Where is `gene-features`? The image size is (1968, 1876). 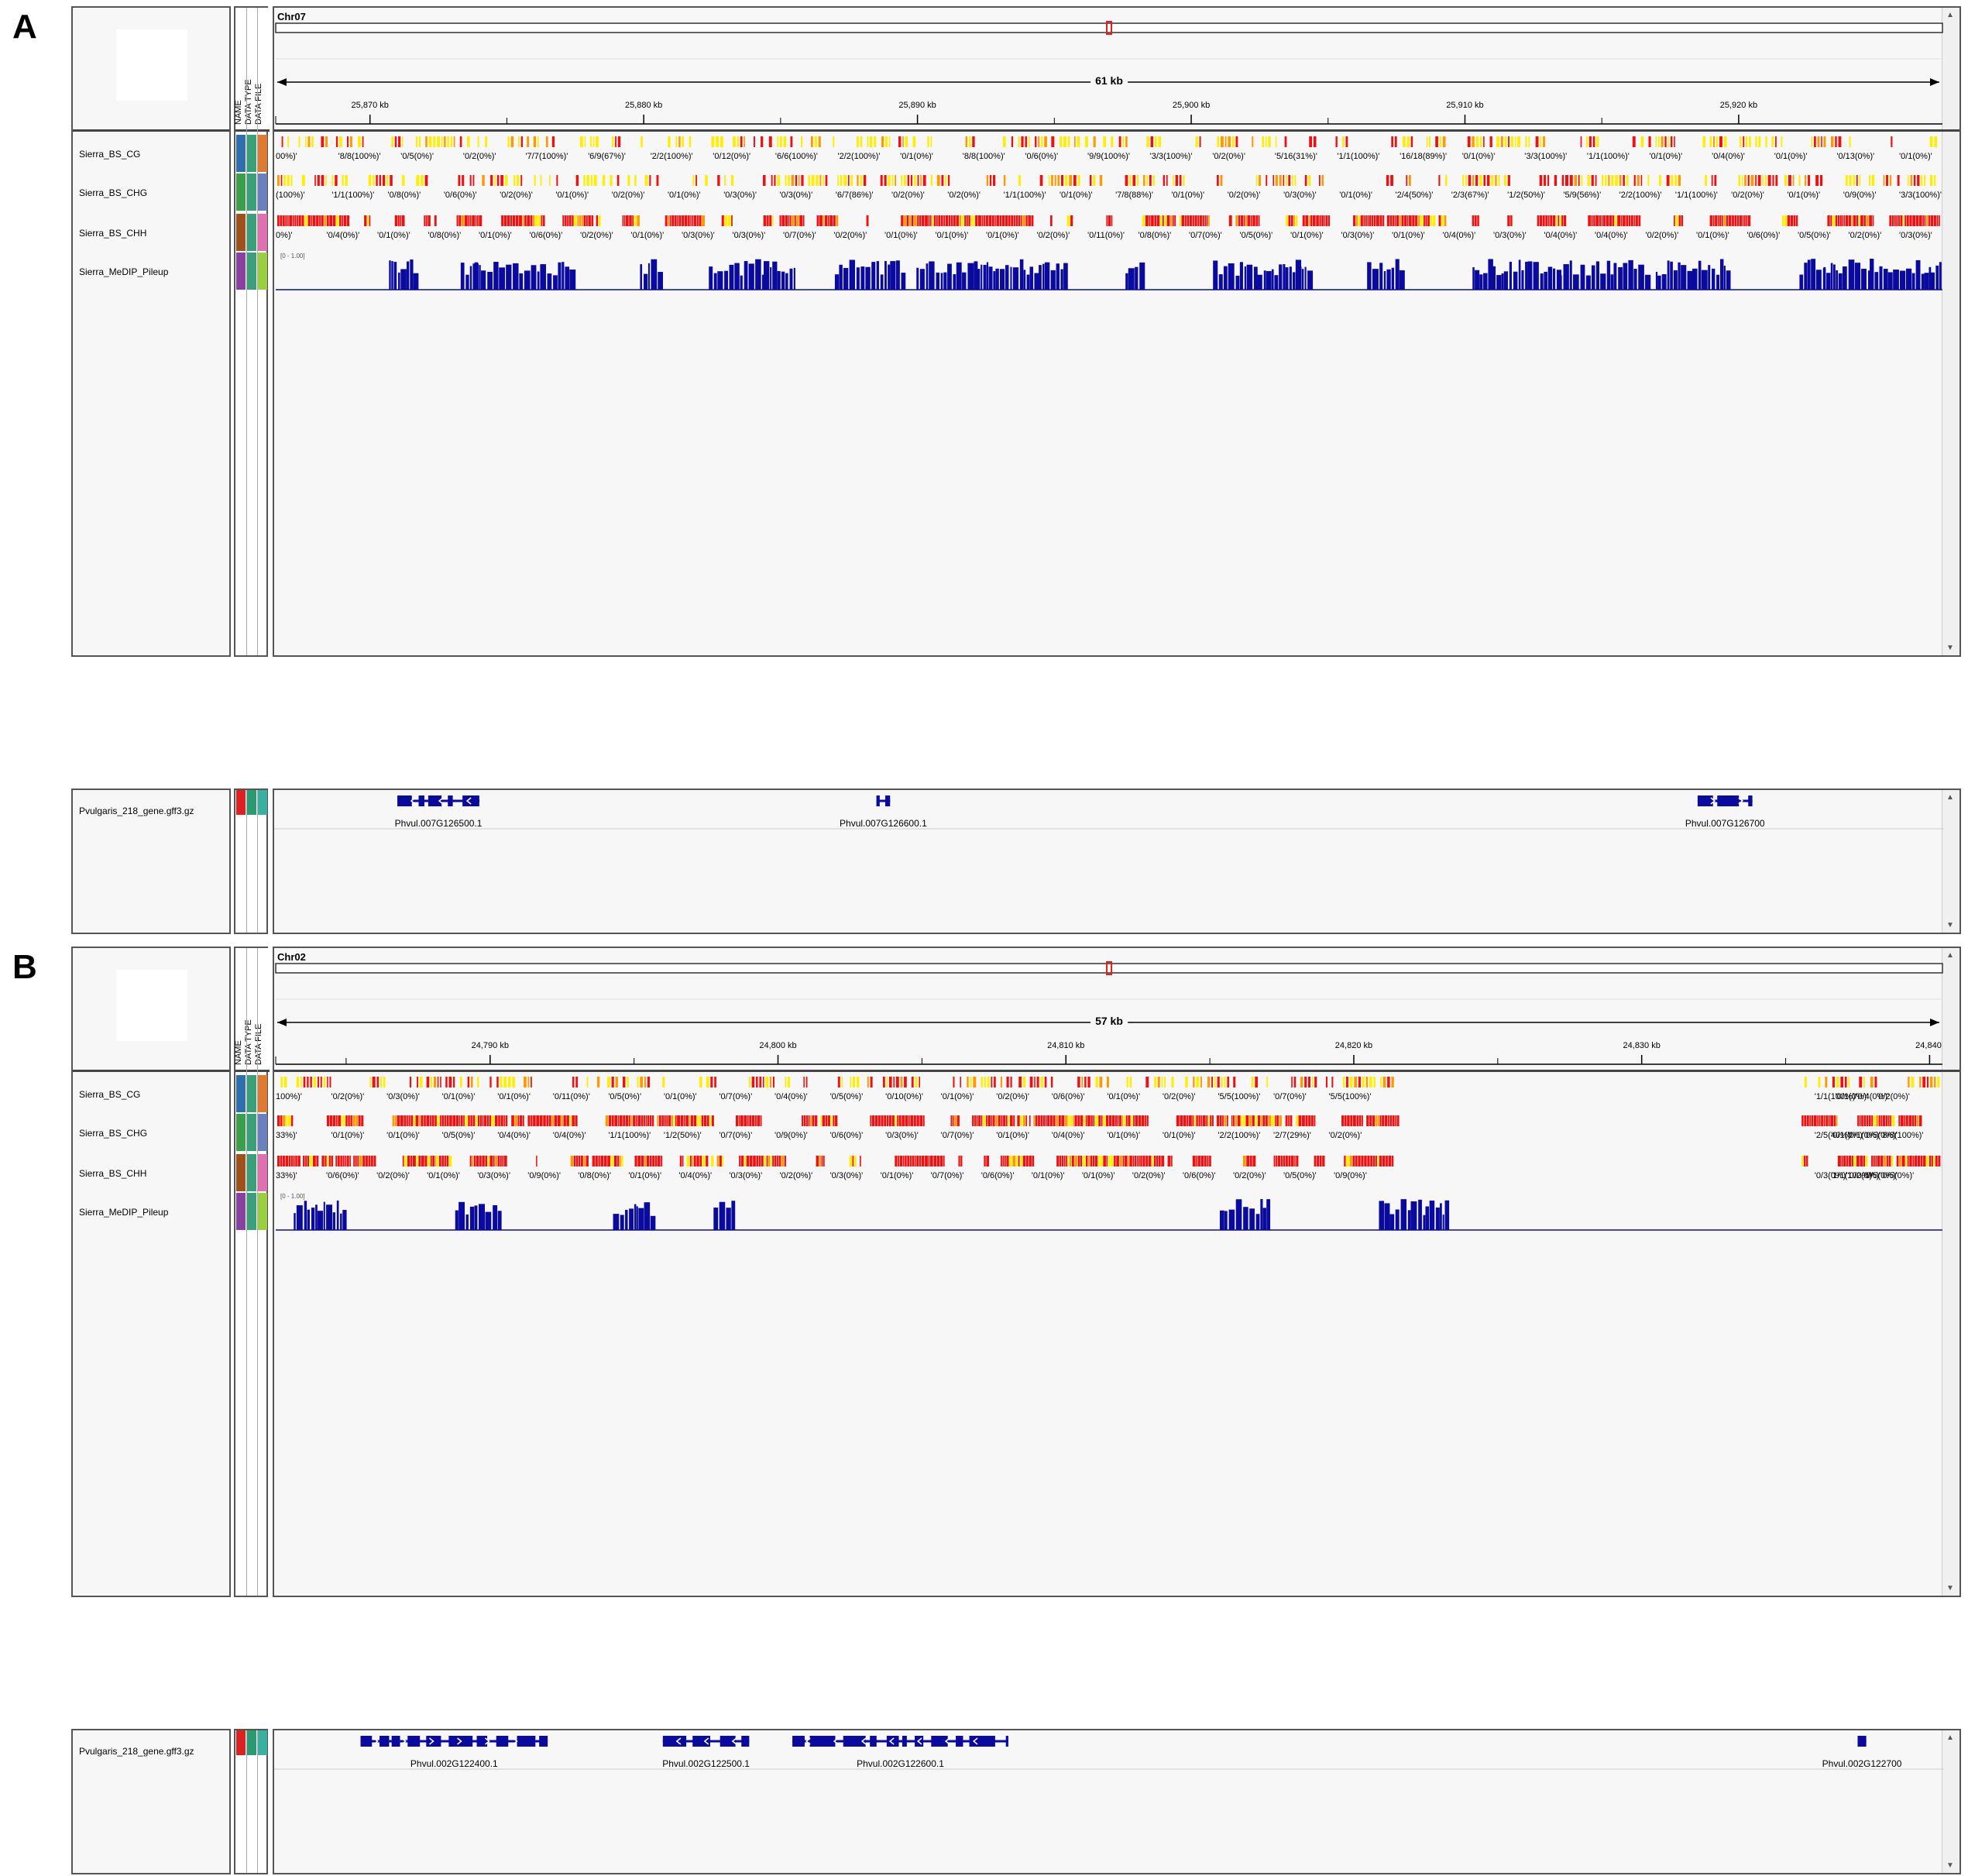 gene-features is located at coordinates (1109, 1753).